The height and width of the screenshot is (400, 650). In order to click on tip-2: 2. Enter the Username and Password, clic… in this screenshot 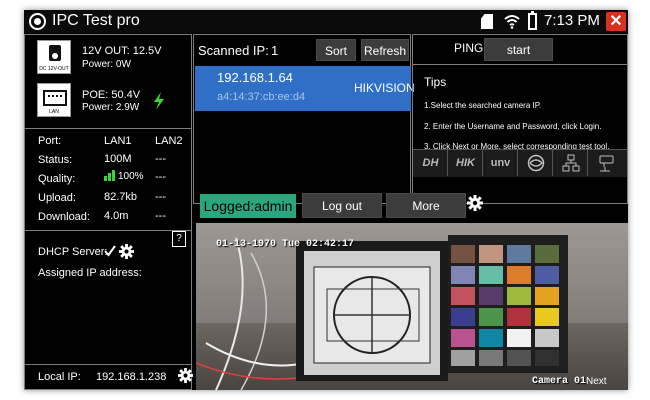, I will do `click(513, 126)`.